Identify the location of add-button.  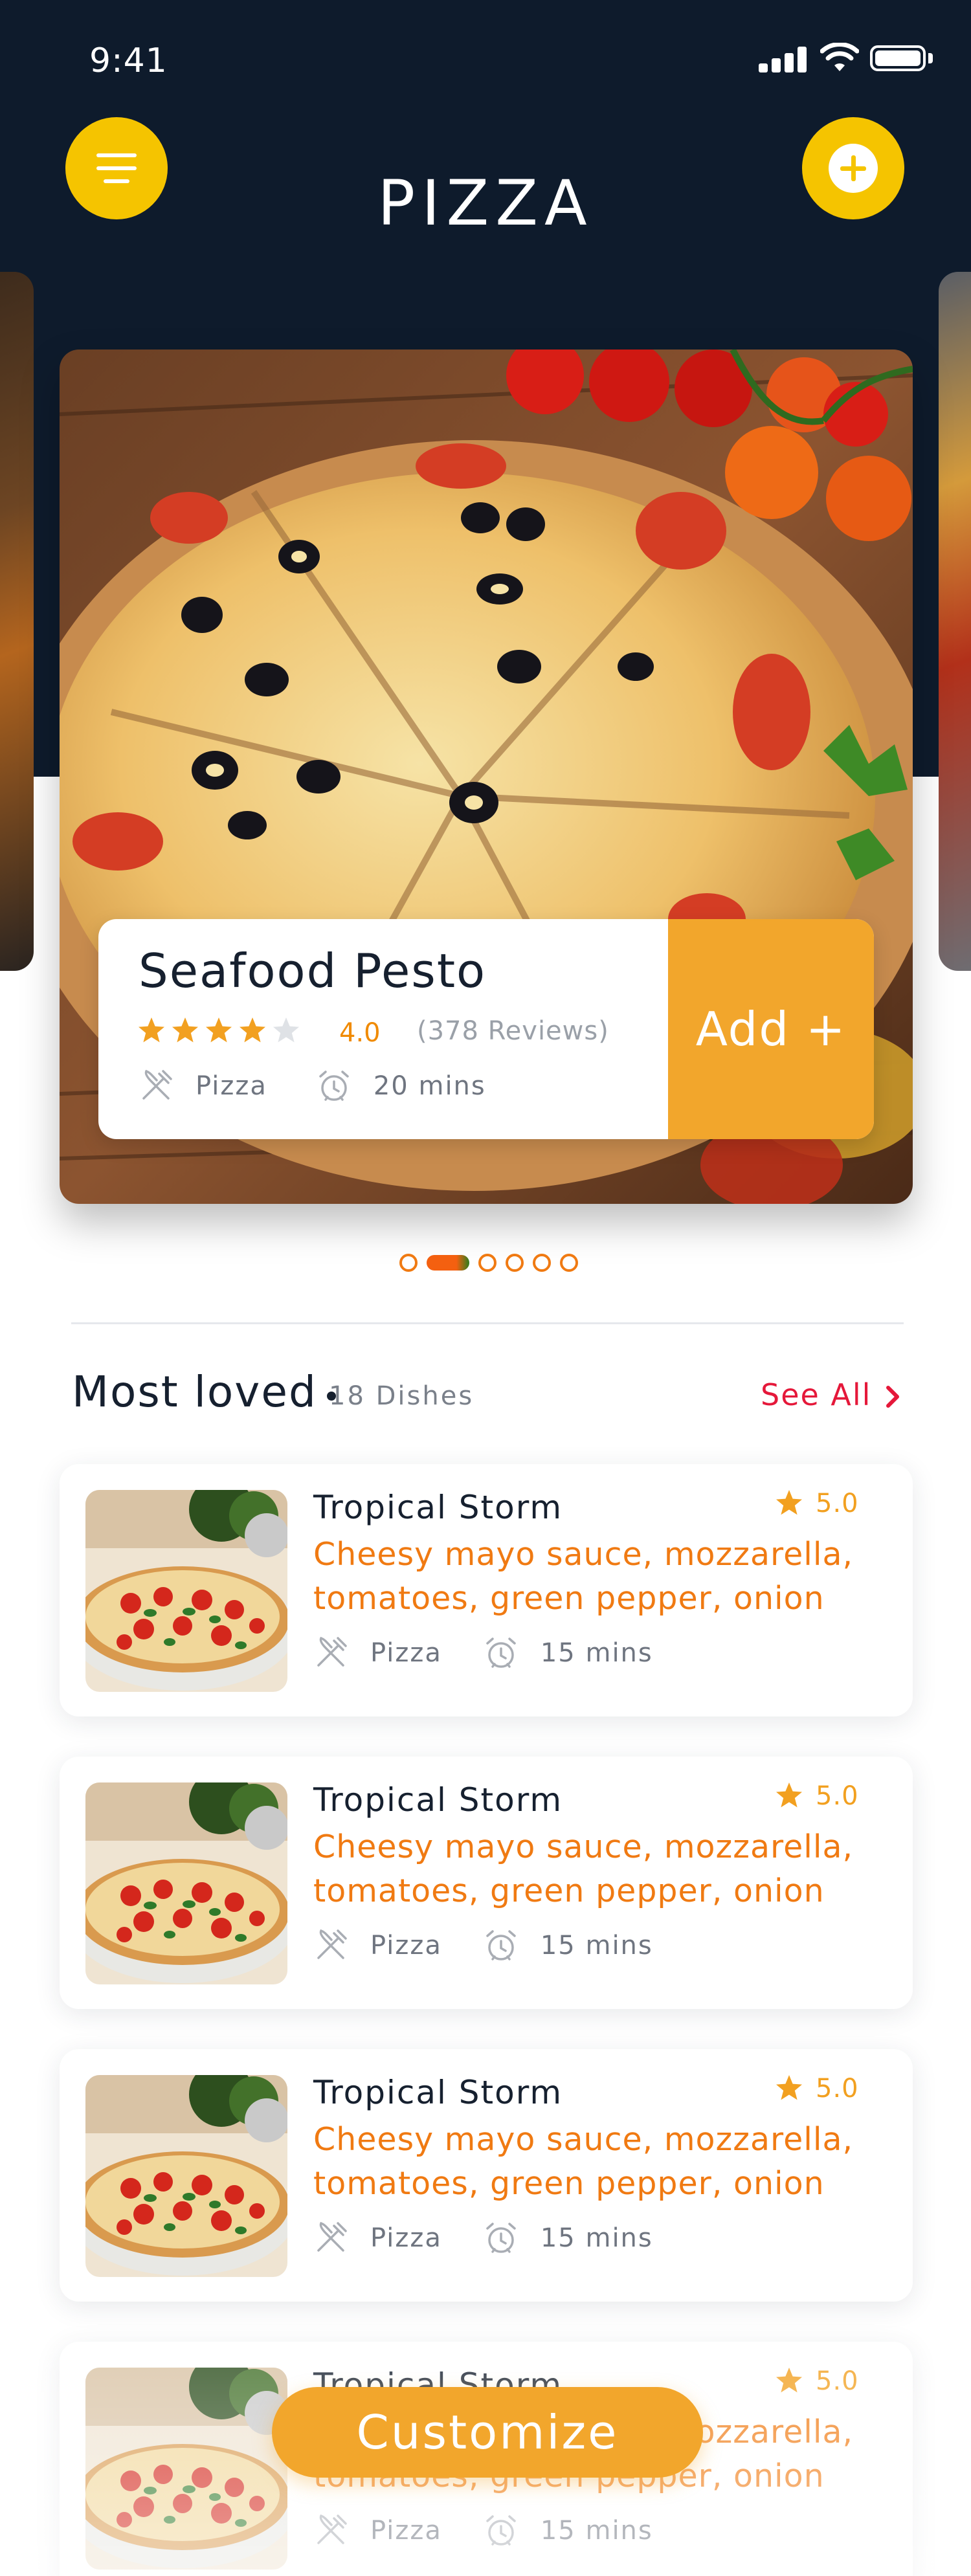
(853, 168).